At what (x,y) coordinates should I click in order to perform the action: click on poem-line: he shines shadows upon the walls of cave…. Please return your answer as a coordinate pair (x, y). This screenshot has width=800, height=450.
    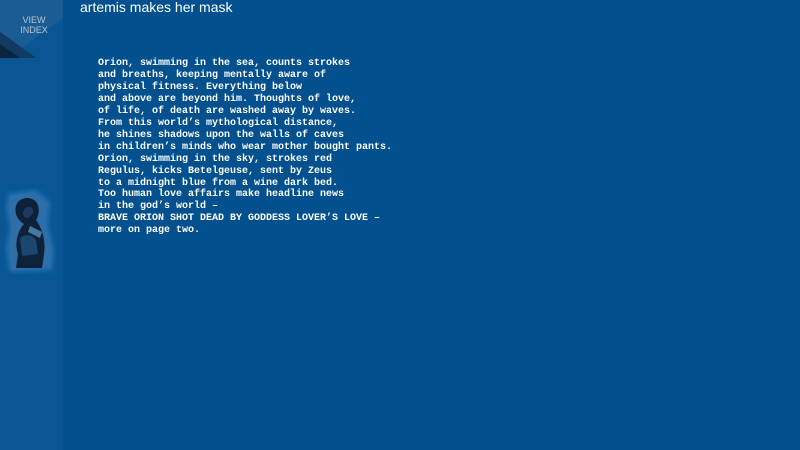
    Looking at the image, I should click on (221, 135).